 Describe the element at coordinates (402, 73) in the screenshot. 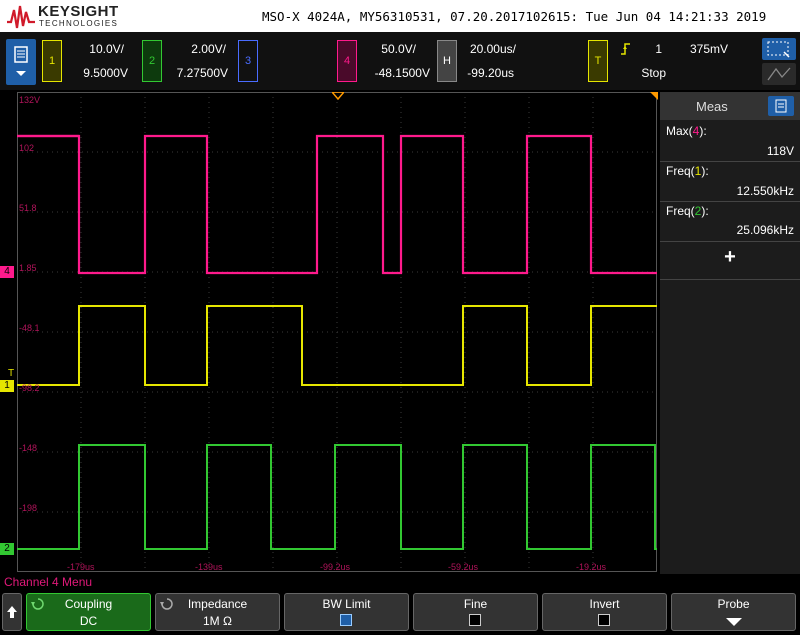

I see `channel-4-offset: -48.1500V` at that location.